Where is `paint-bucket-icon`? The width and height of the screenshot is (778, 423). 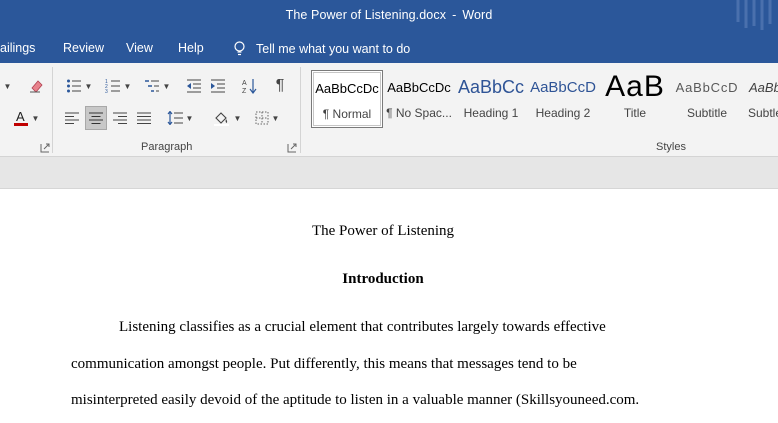
paint-bucket-icon is located at coordinates (221, 119).